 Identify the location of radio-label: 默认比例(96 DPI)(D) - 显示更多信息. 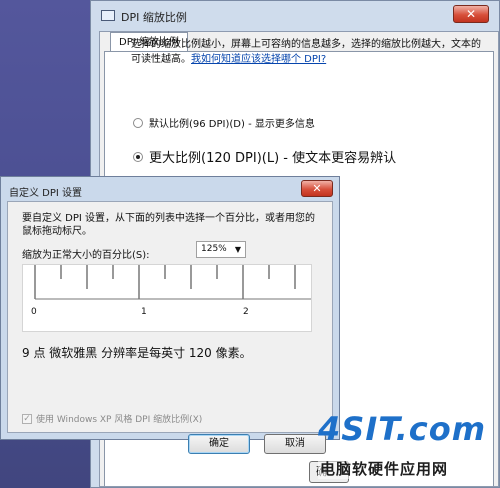
(232, 124).